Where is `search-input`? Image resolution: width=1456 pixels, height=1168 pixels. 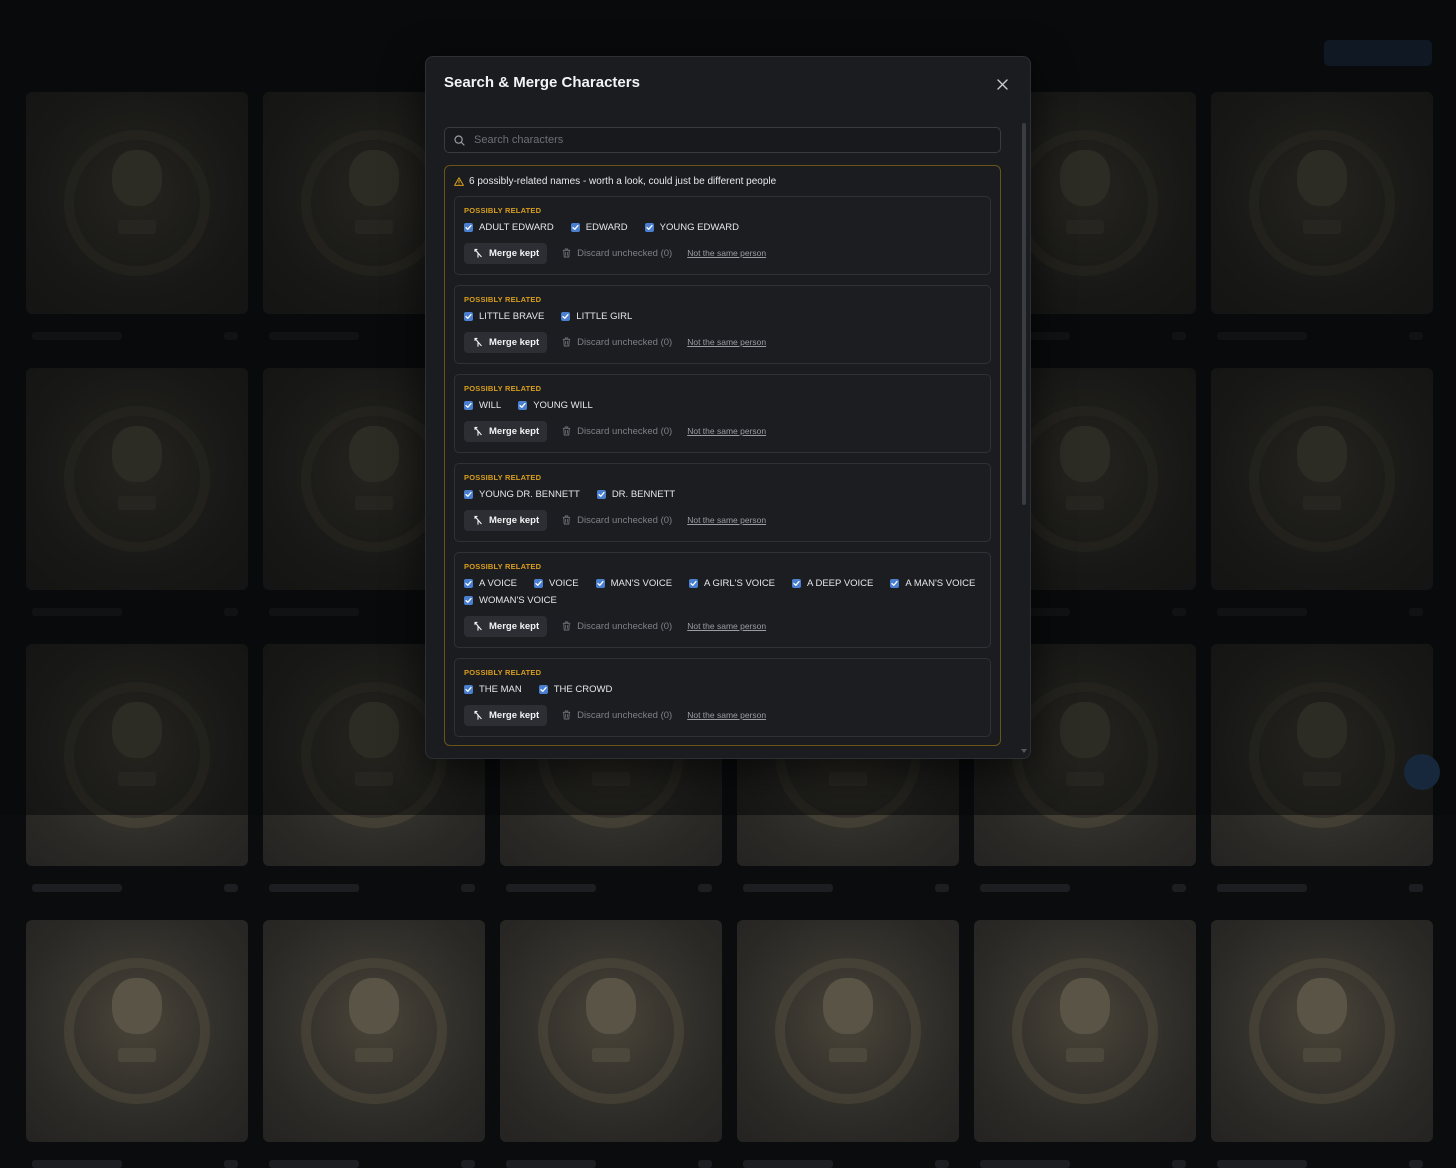 search-input is located at coordinates (724, 140).